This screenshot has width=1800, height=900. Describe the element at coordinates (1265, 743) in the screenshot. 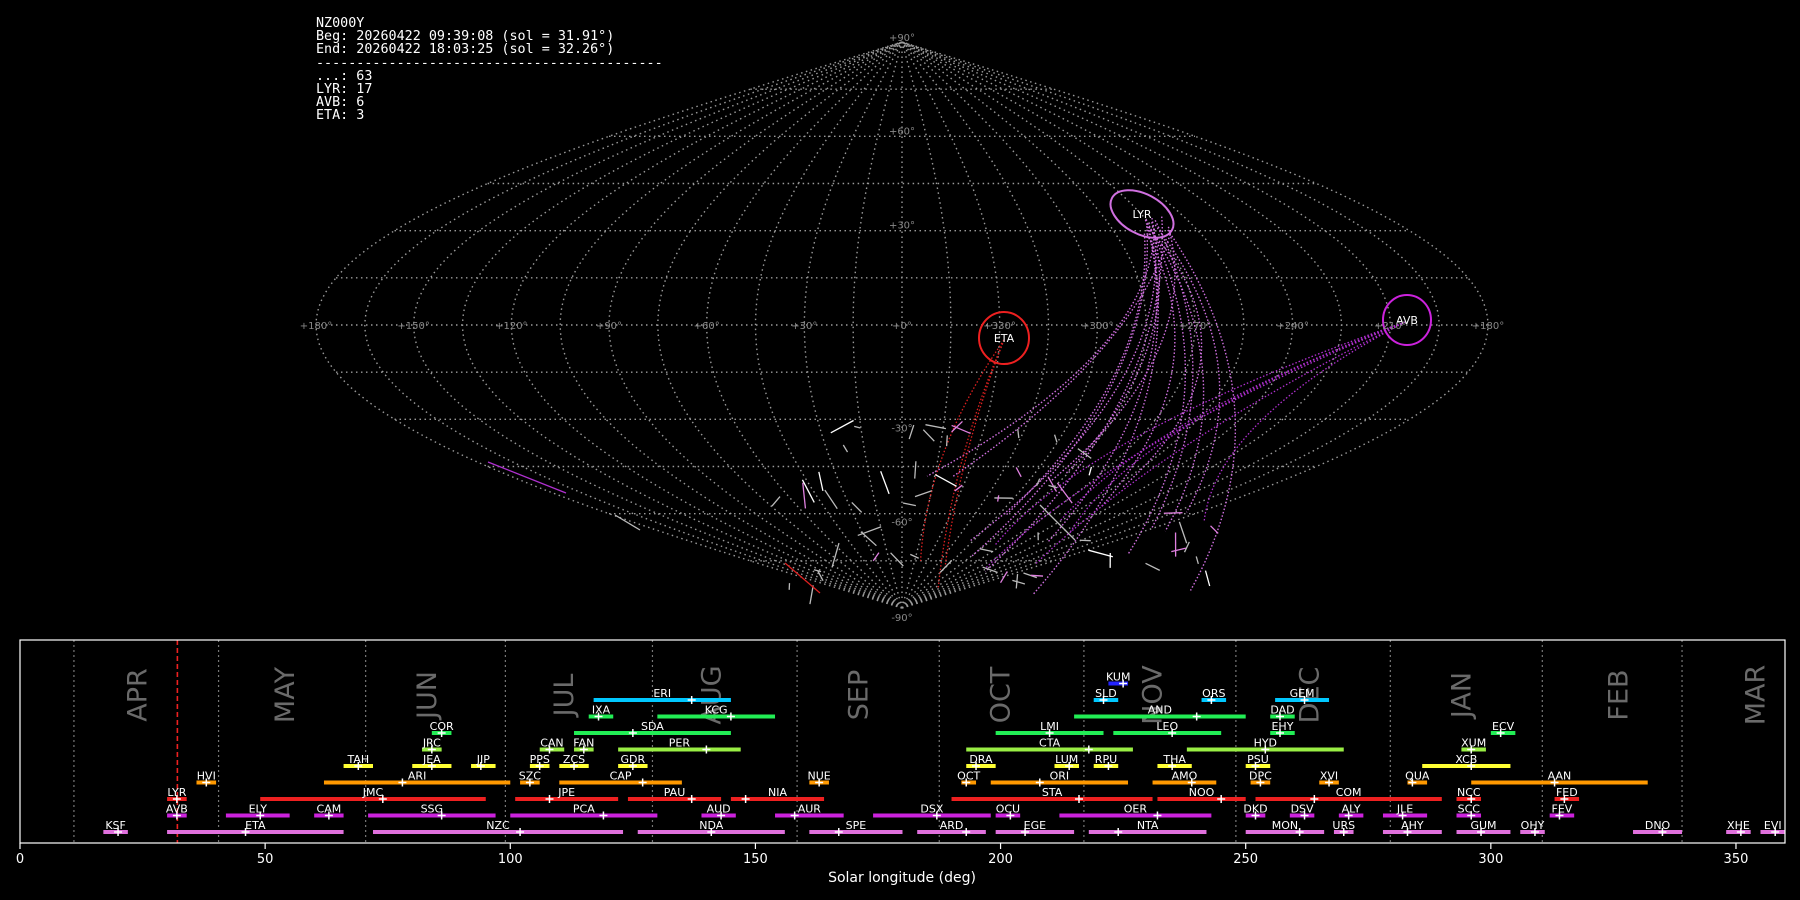

I see `shower-label: HYD` at that location.